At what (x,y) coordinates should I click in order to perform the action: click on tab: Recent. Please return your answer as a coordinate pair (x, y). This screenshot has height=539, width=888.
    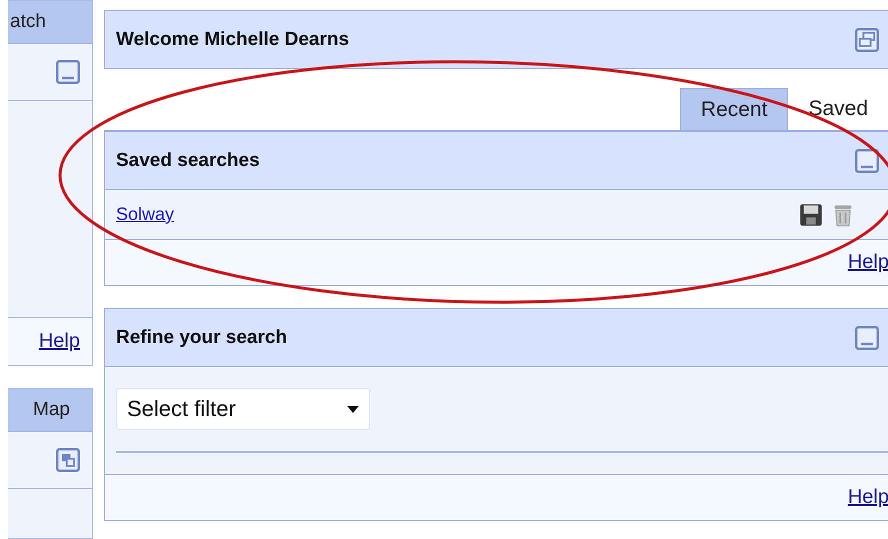
    Looking at the image, I should click on (734, 109).